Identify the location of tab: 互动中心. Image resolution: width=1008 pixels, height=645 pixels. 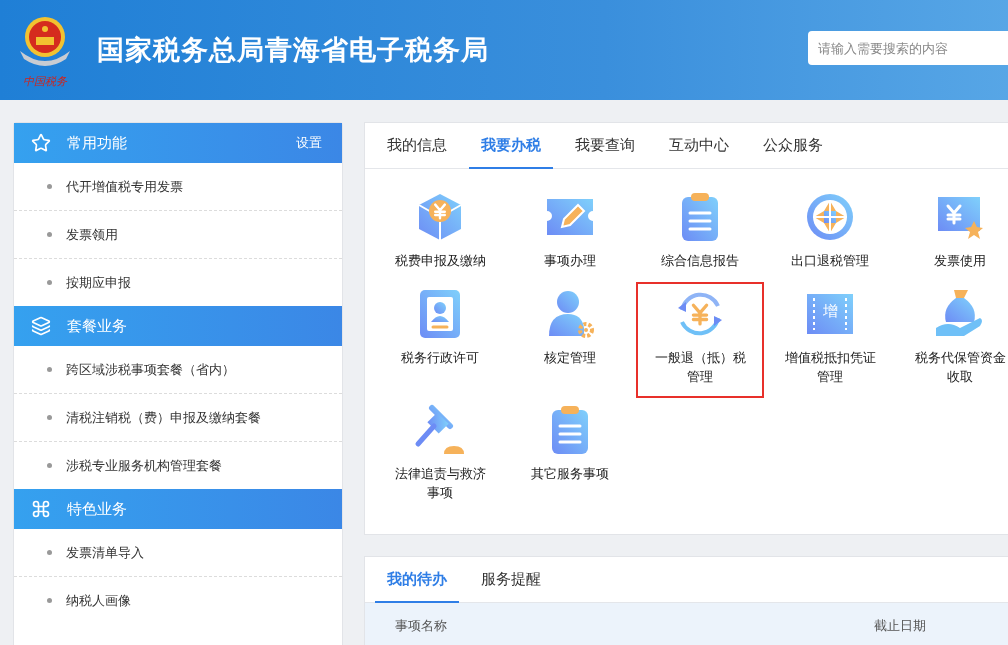
(699, 146).